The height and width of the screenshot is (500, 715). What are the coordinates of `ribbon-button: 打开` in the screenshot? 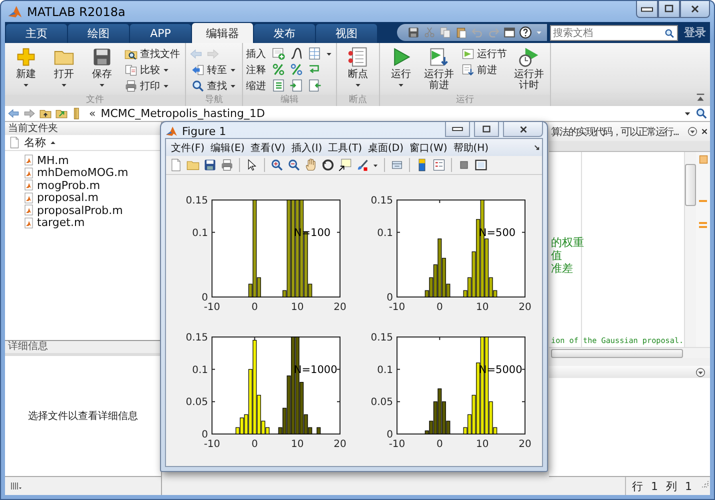 It's located at (64, 70).